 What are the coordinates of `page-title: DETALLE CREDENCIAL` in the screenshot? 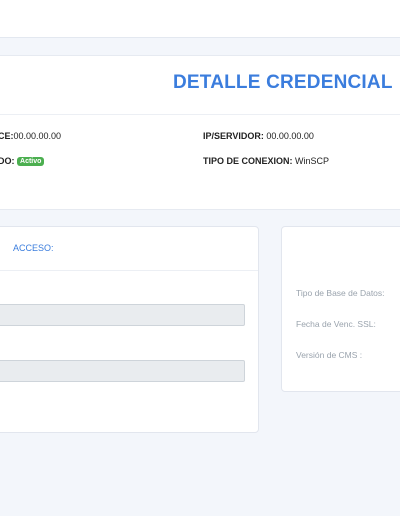 It's located at (283, 82).